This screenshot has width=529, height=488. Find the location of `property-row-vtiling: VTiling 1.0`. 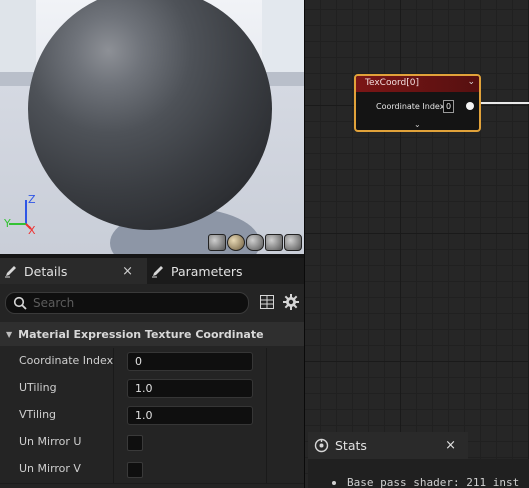

property-row-vtiling: VTiling 1.0 is located at coordinates (152, 416).